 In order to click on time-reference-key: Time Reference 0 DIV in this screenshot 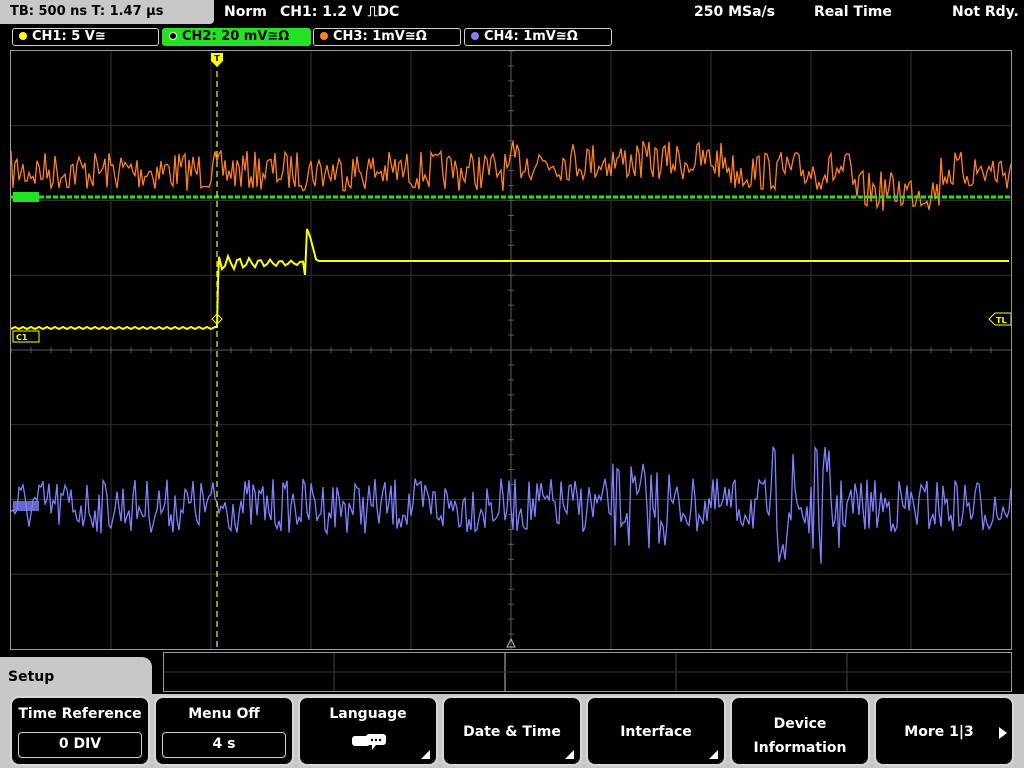, I will do `click(80, 731)`.